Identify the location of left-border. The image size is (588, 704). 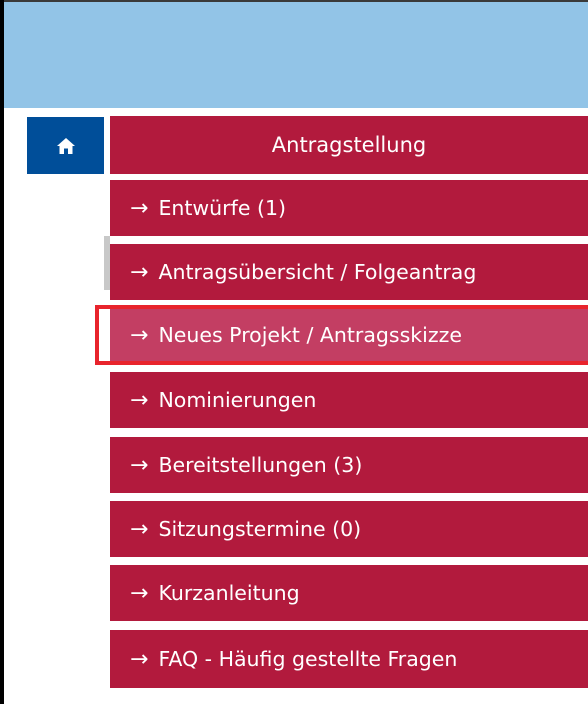
(2, 352).